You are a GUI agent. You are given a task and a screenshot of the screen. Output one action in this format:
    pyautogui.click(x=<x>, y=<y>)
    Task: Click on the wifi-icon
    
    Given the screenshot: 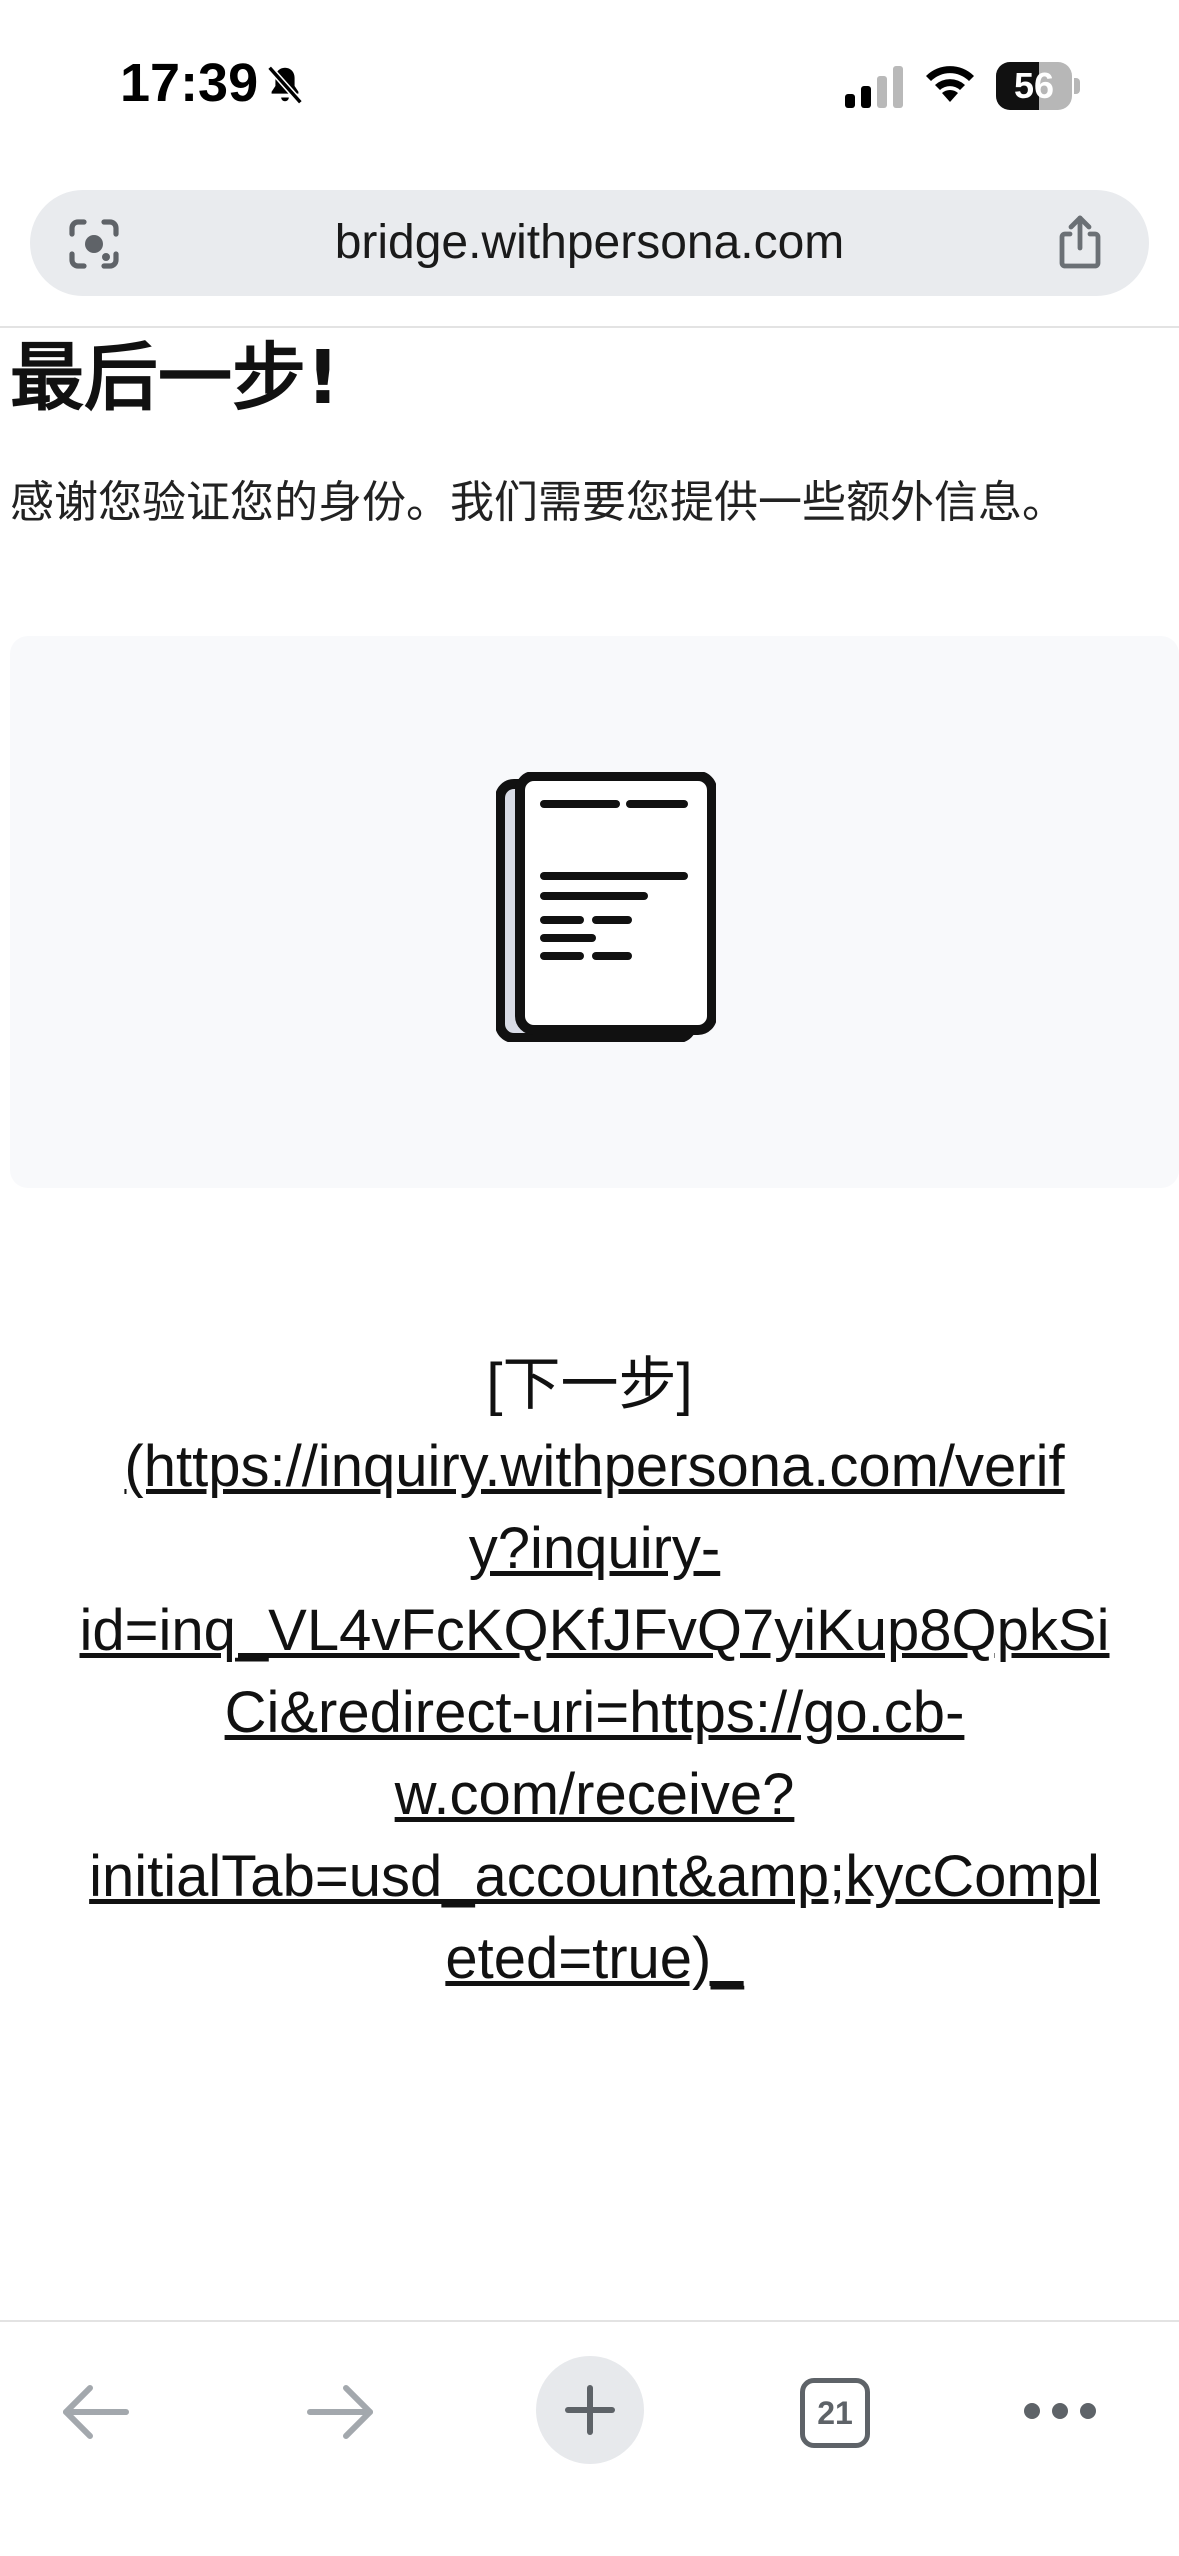 What is the action you would take?
    pyautogui.click(x=950, y=84)
    